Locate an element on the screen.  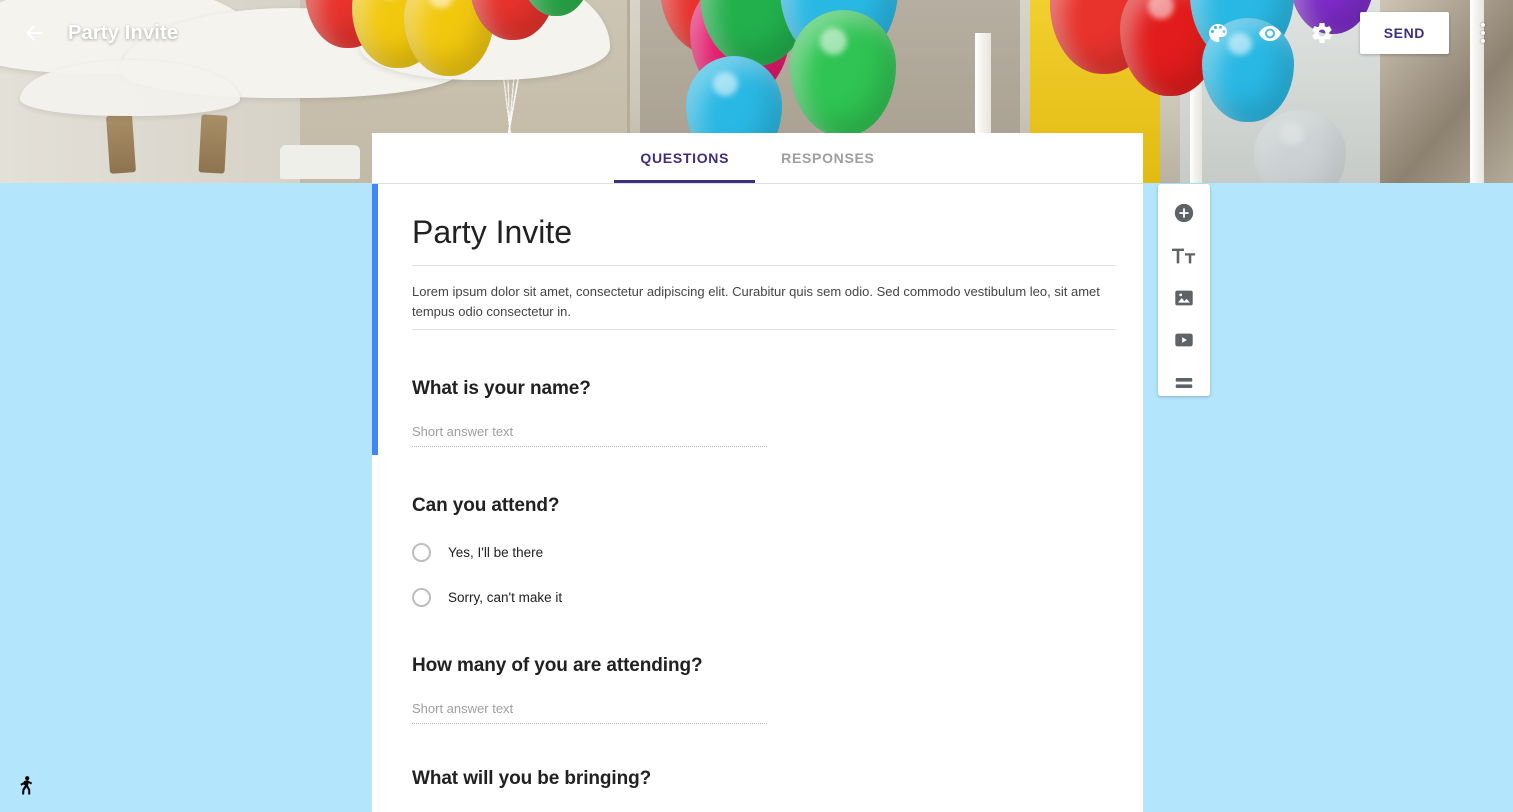
theme-palette-button is located at coordinates (1218, 33).